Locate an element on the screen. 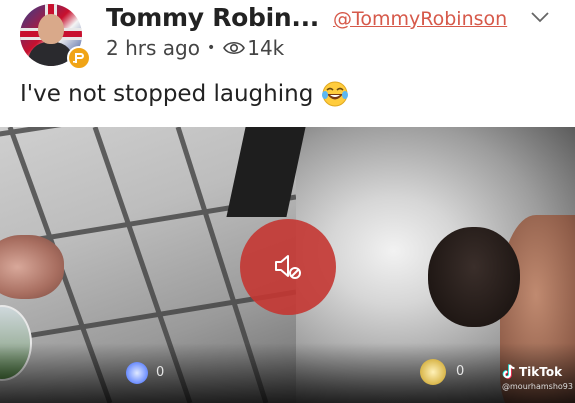 The height and width of the screenshot is (403, 575). post-time: 2 hrs ago is located at coordinates (153, 48).